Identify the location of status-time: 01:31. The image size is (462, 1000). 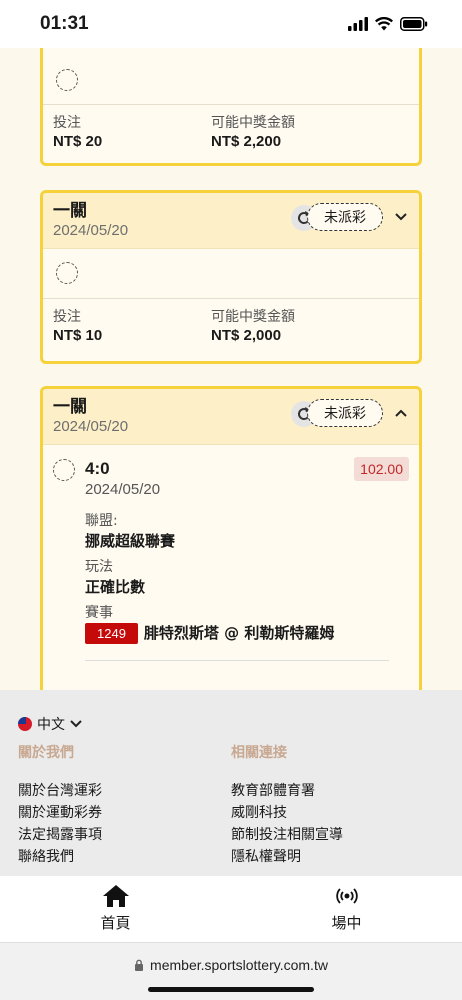
(64, 23).